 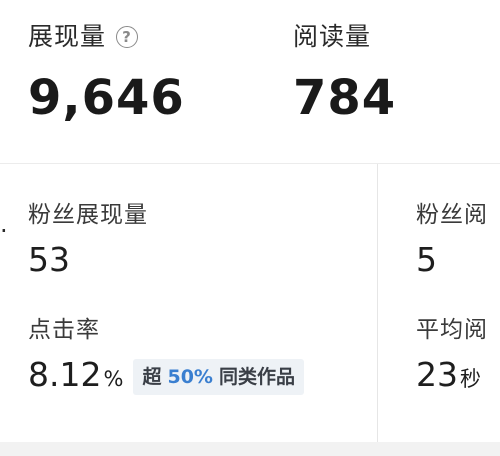 I want to click on fan-reads-metric: 粉丝阅 5, so click(x=452, y=240).